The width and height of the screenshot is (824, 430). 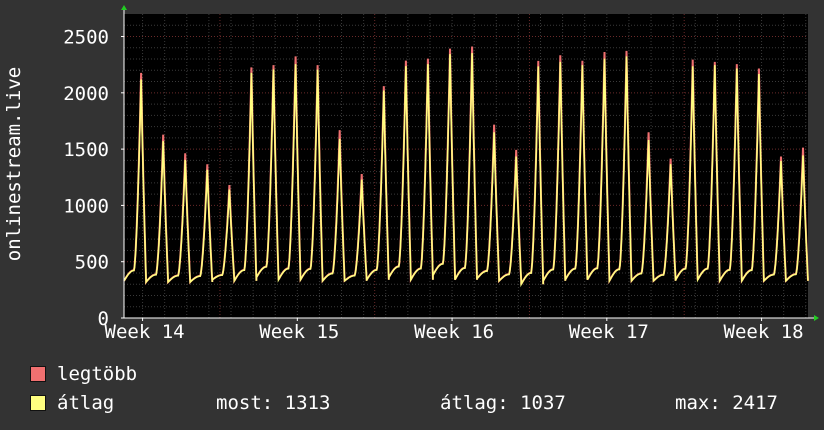 I want to click on legend-avg: átlag, so click(x=72, y=403).